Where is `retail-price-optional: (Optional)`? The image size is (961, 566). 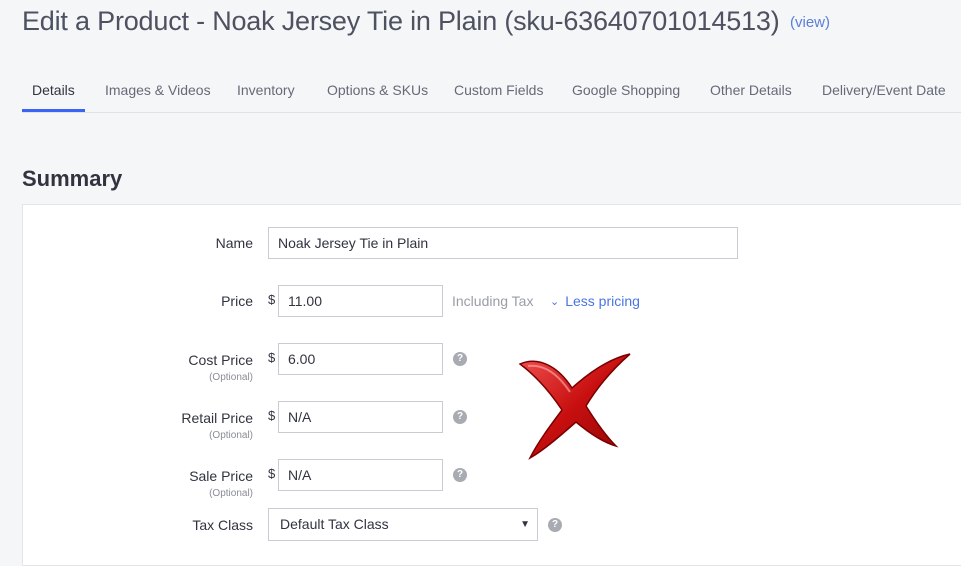 retail-price-optional: (Optional) is located at coordinates (231, 435).